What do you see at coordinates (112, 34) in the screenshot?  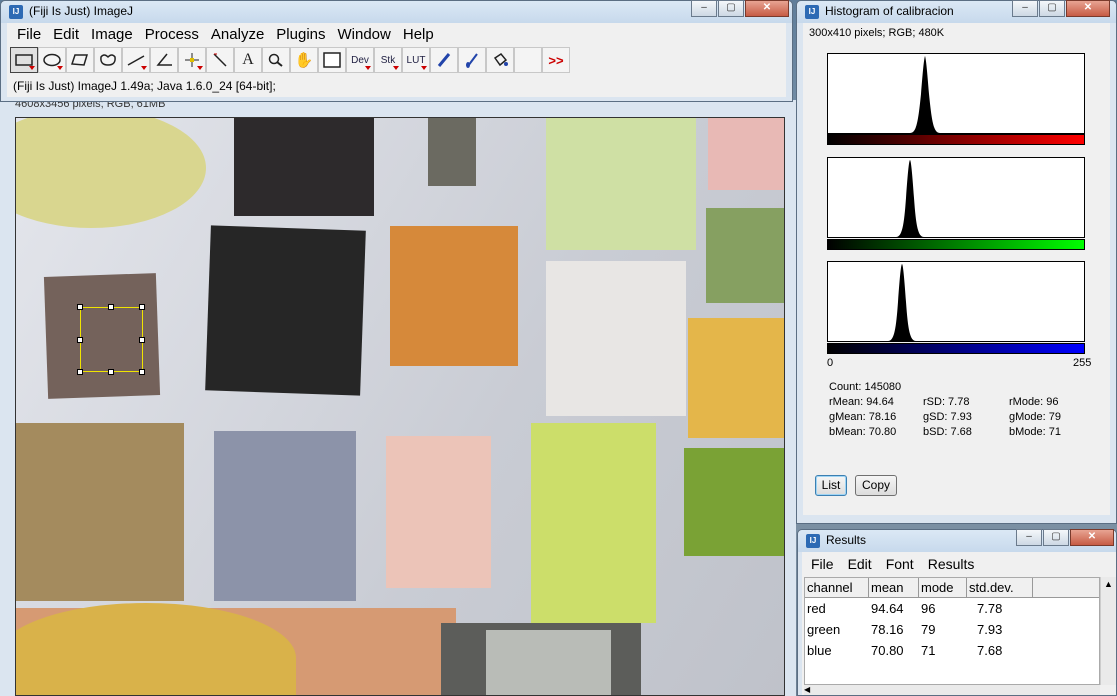 I see `menu-image: Image` at bounding box center [112, 34].